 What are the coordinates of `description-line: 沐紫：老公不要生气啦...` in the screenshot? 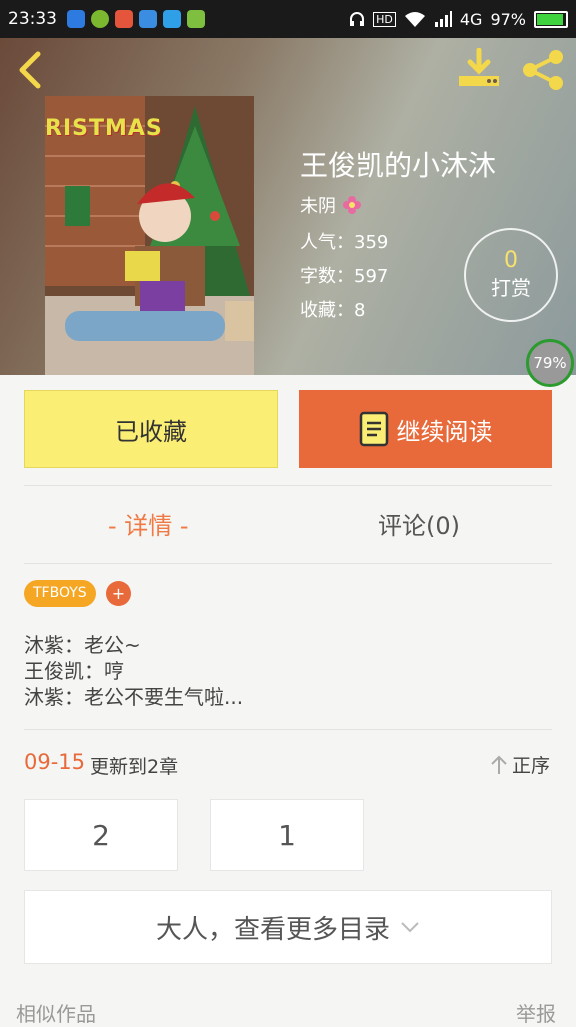 It's located at (134, 697).